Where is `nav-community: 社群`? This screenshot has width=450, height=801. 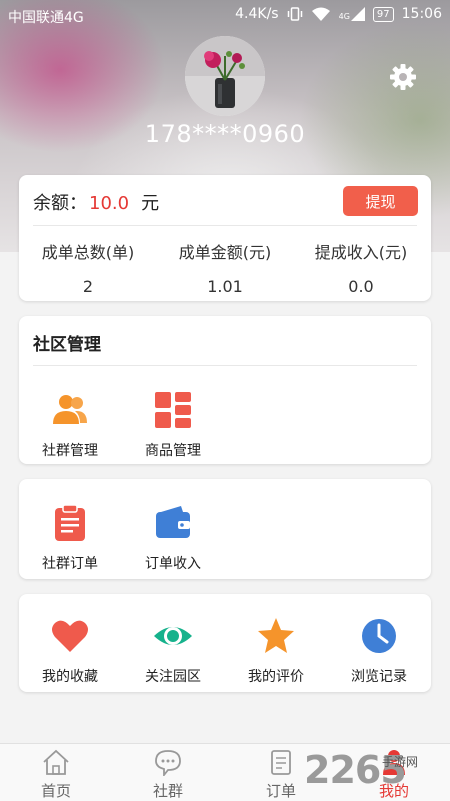 nav-community: 社群 is located at coordinates (168, 774).